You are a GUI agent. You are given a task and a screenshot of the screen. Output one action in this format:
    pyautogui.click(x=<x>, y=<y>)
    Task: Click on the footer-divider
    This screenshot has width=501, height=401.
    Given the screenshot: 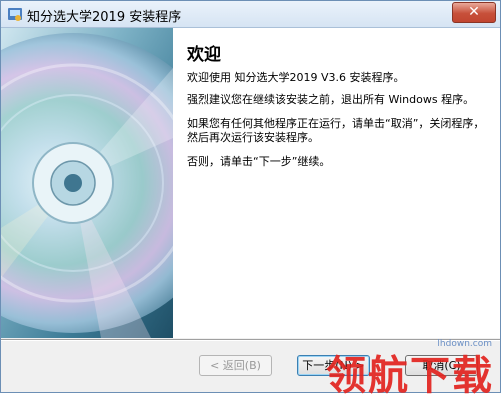 What is the action you would take?
    pyautogui.click(x=250, y=340)
    